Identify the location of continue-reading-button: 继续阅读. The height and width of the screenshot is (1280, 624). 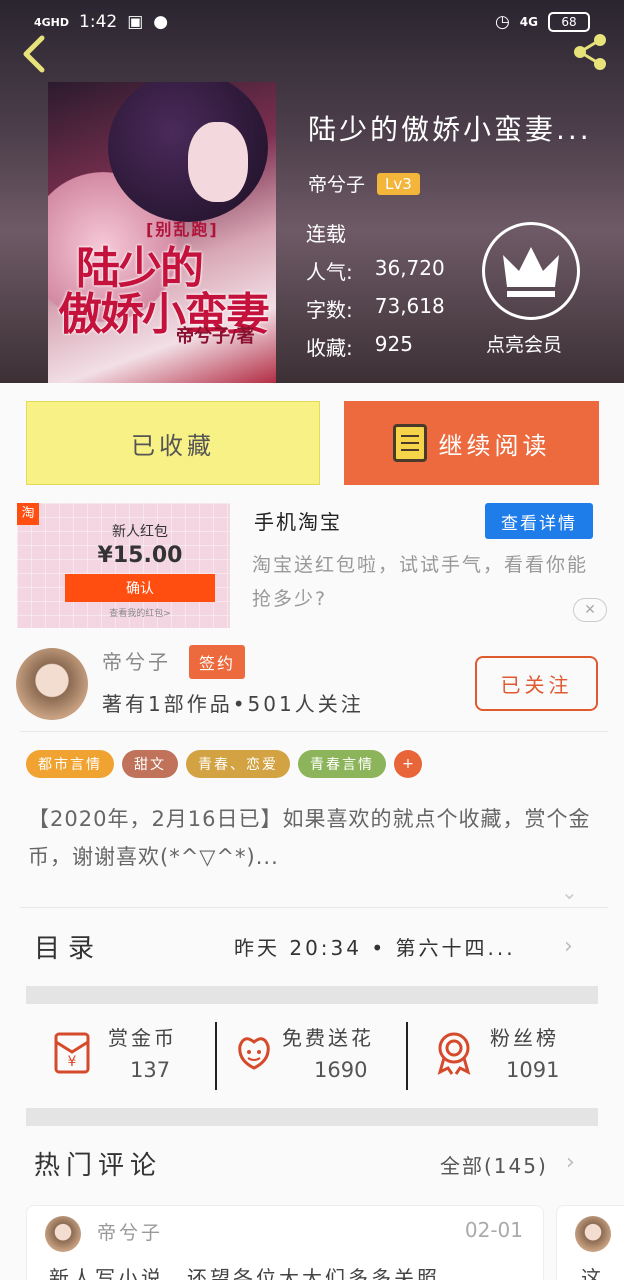
(471, 443).